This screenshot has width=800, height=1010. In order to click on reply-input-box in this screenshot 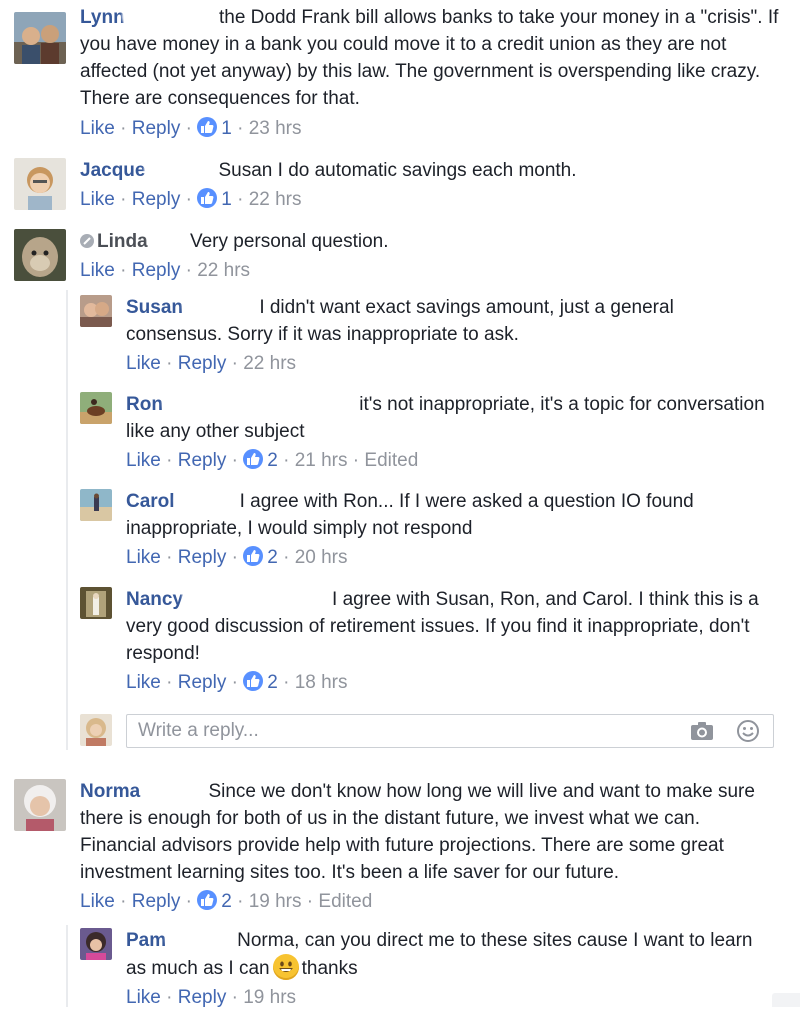, I will do `click(450, 731)`.